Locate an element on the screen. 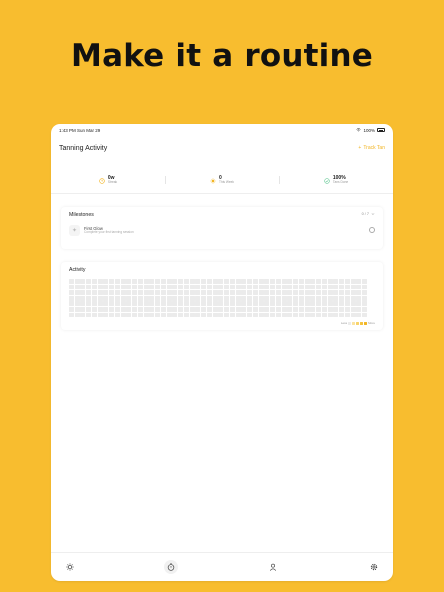 This screenshot has width=444, height=592. legend-square is located at coordinates (354, 323).